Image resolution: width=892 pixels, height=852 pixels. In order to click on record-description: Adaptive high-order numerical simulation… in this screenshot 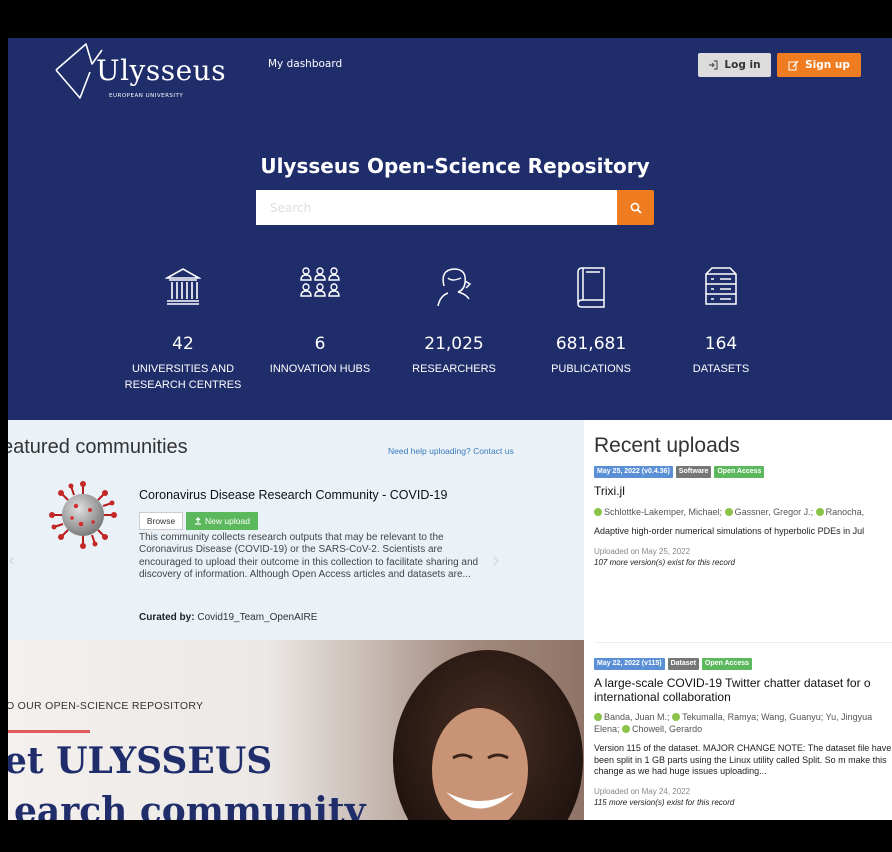, I will do `click(729, 531)`.